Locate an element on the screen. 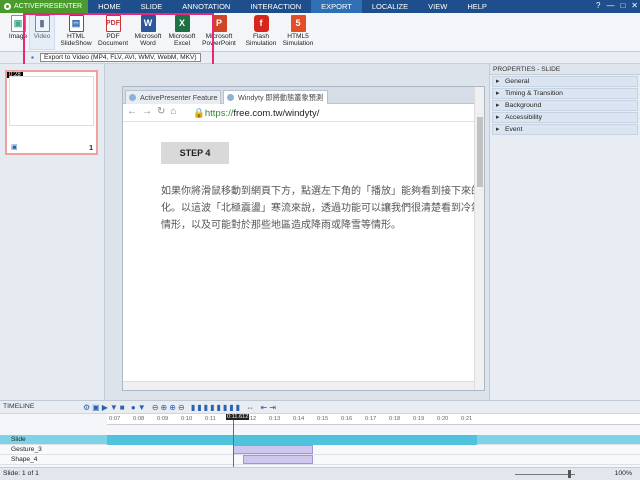 Image resolution: width=640 pixels, height=480 pixels. export-pdf-button: PDF PDF Document is located at coordinates (113, 31).